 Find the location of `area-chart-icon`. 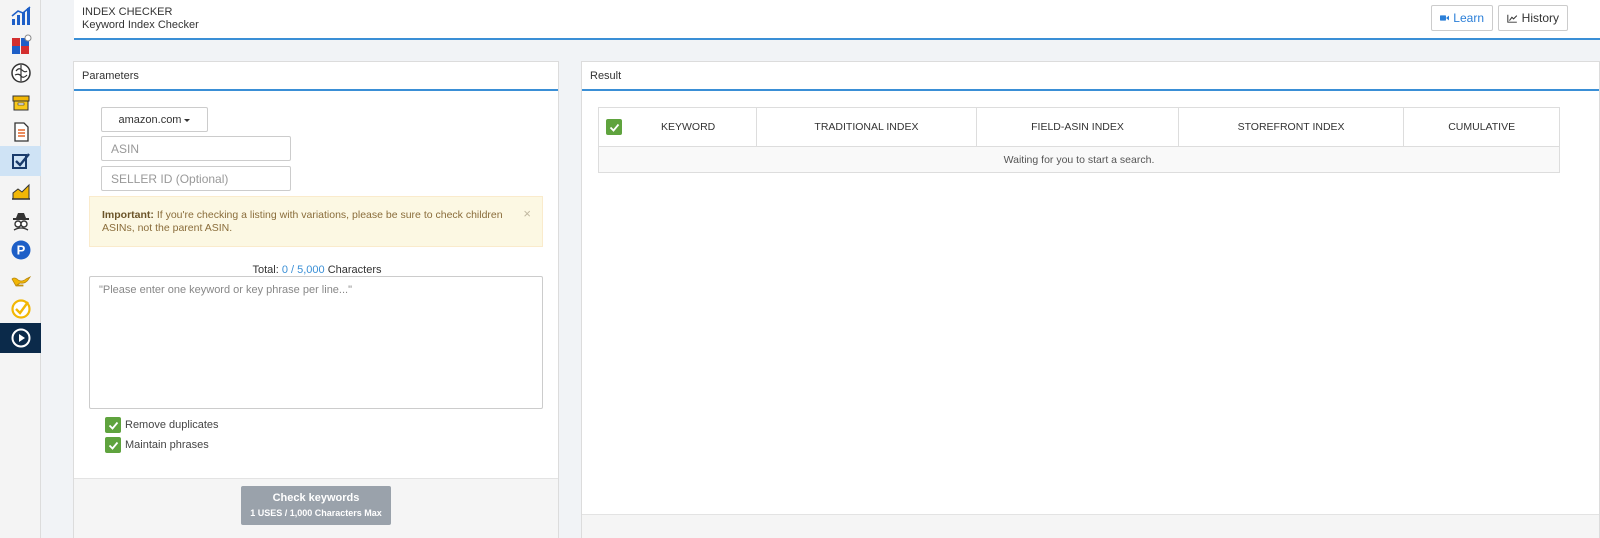

area-chart-icon is located at coordinates (20, 191).